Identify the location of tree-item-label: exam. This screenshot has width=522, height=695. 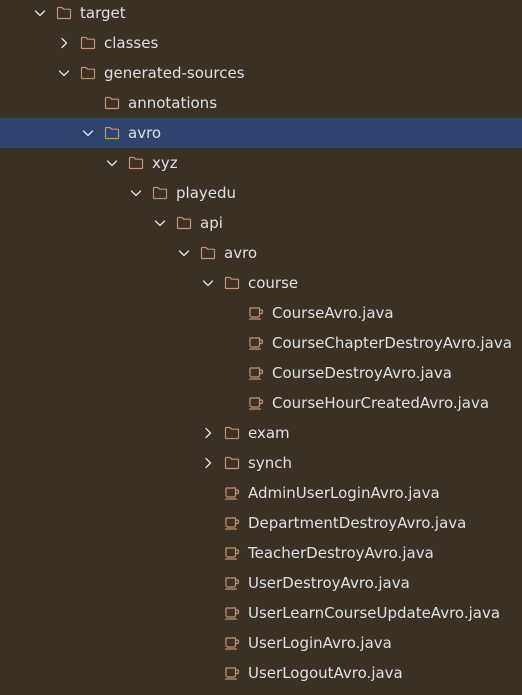
(269, 433).